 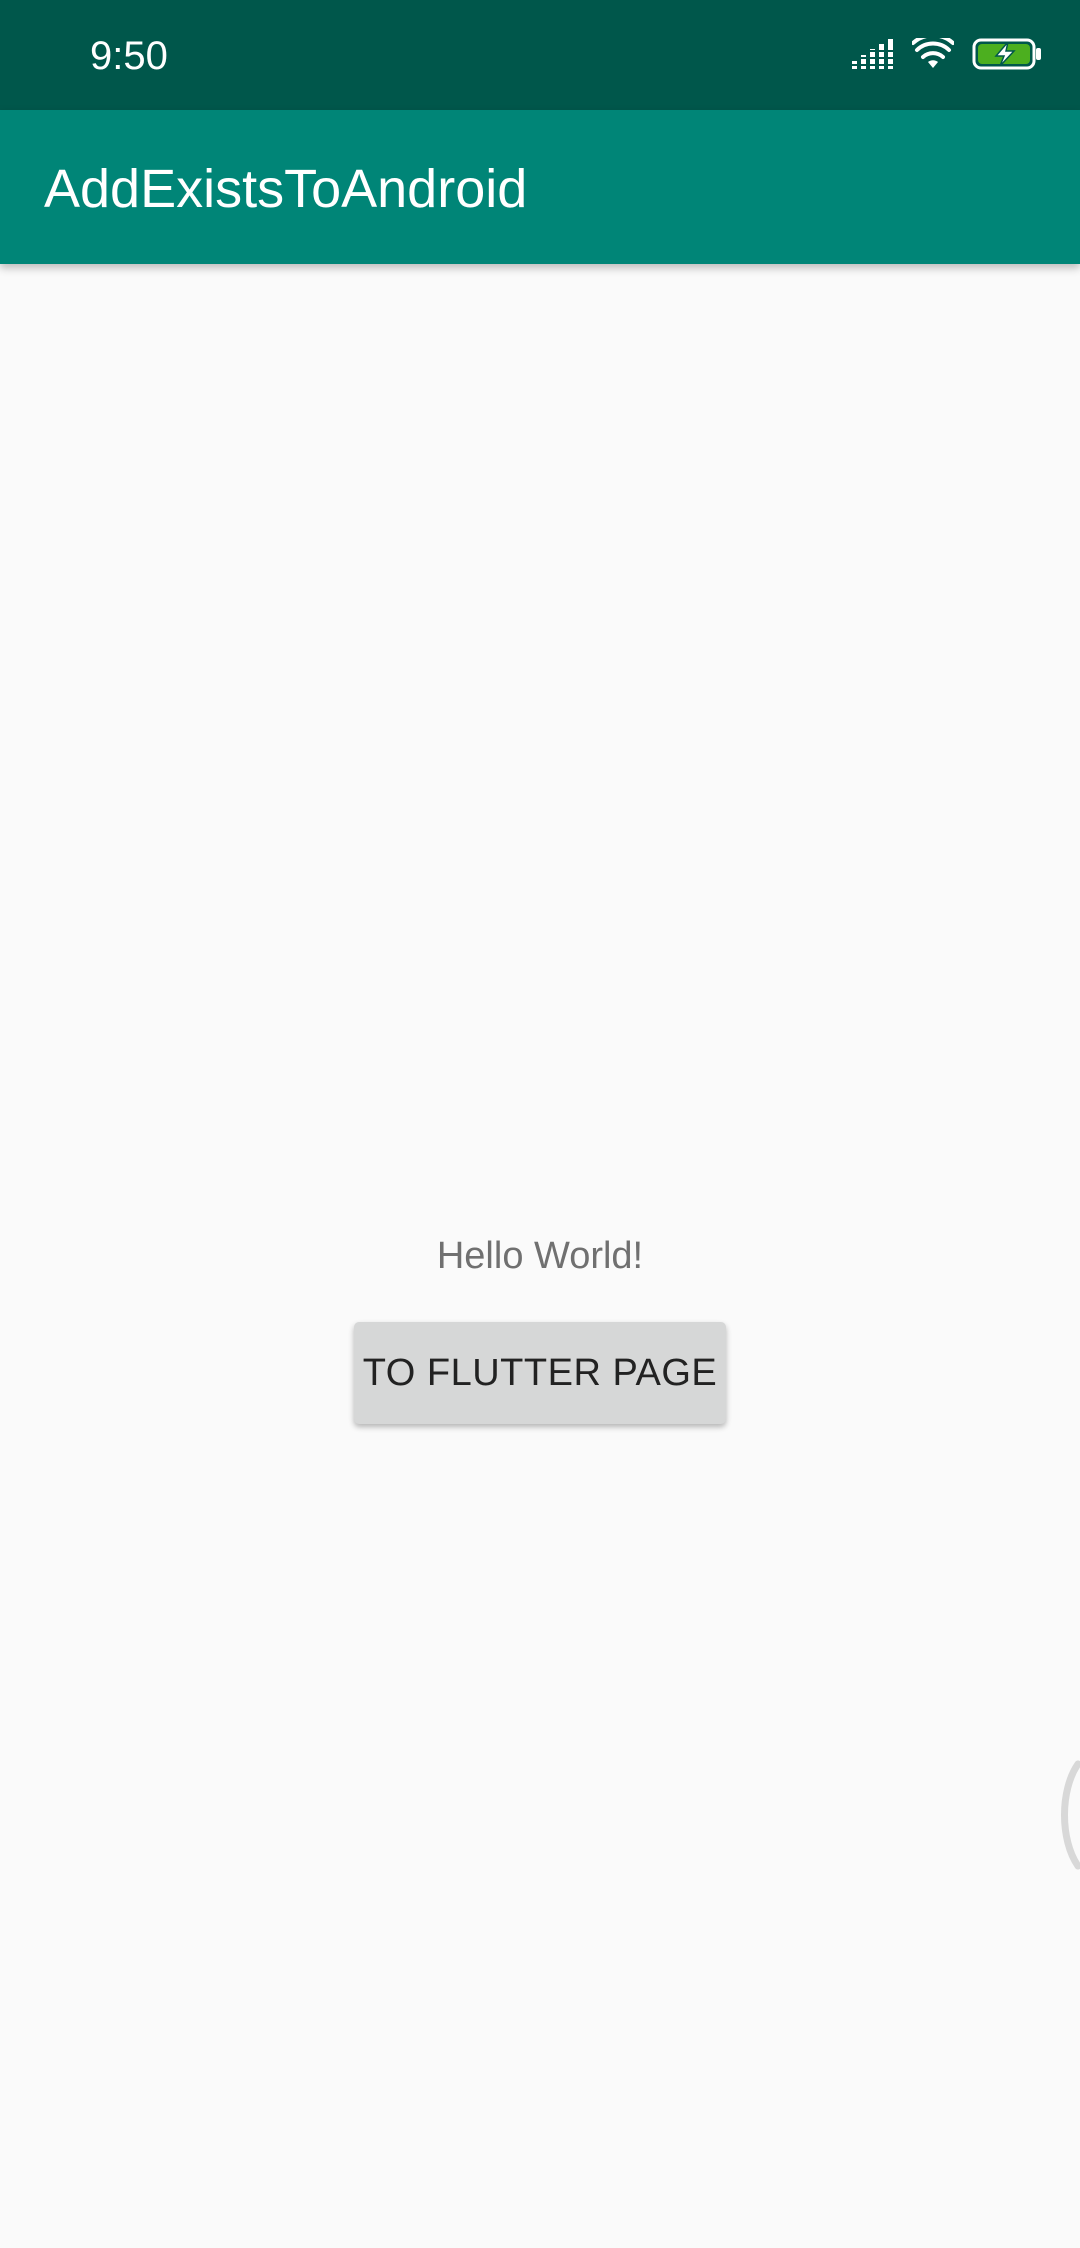 I want to click on wifi-icon, so click(x=933, y=53).